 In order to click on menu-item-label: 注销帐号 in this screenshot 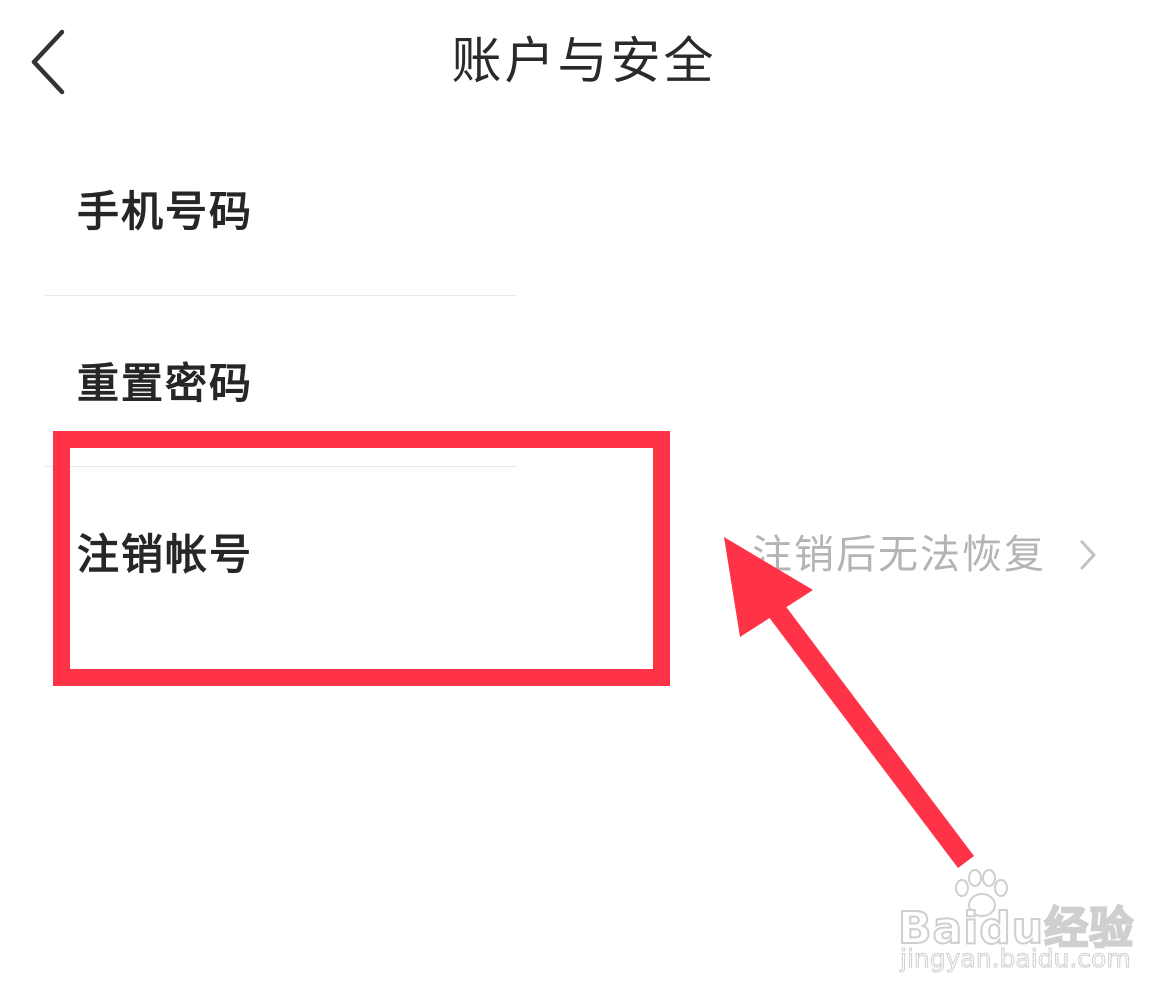, I will do `click(165, 554)`.